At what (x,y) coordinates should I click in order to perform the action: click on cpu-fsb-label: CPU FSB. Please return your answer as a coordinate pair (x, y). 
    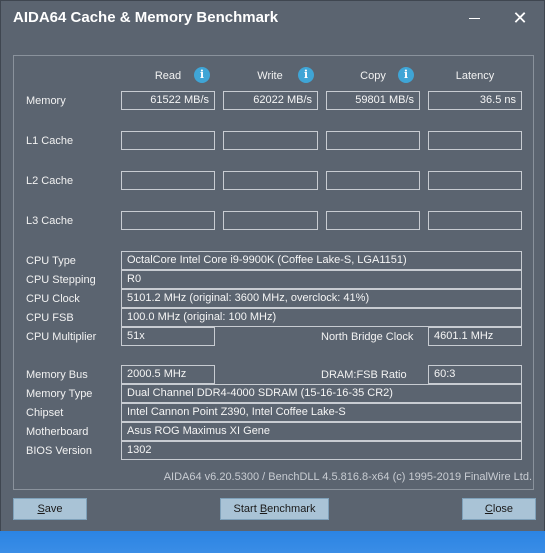
    Looking at the image, I should click on (50, 318).